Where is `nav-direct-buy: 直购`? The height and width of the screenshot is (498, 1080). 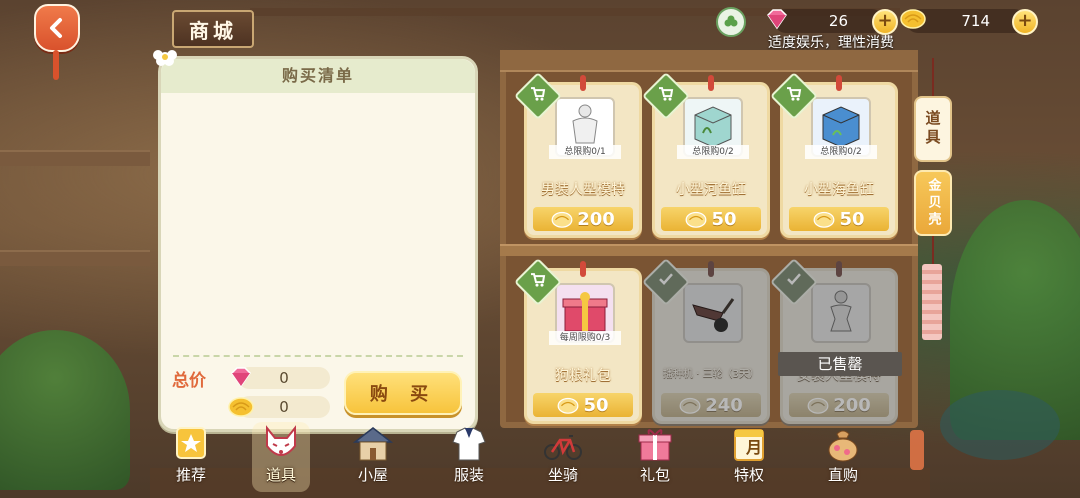 nav-direct-buy: 直购 is located at coordinates (843, 460).